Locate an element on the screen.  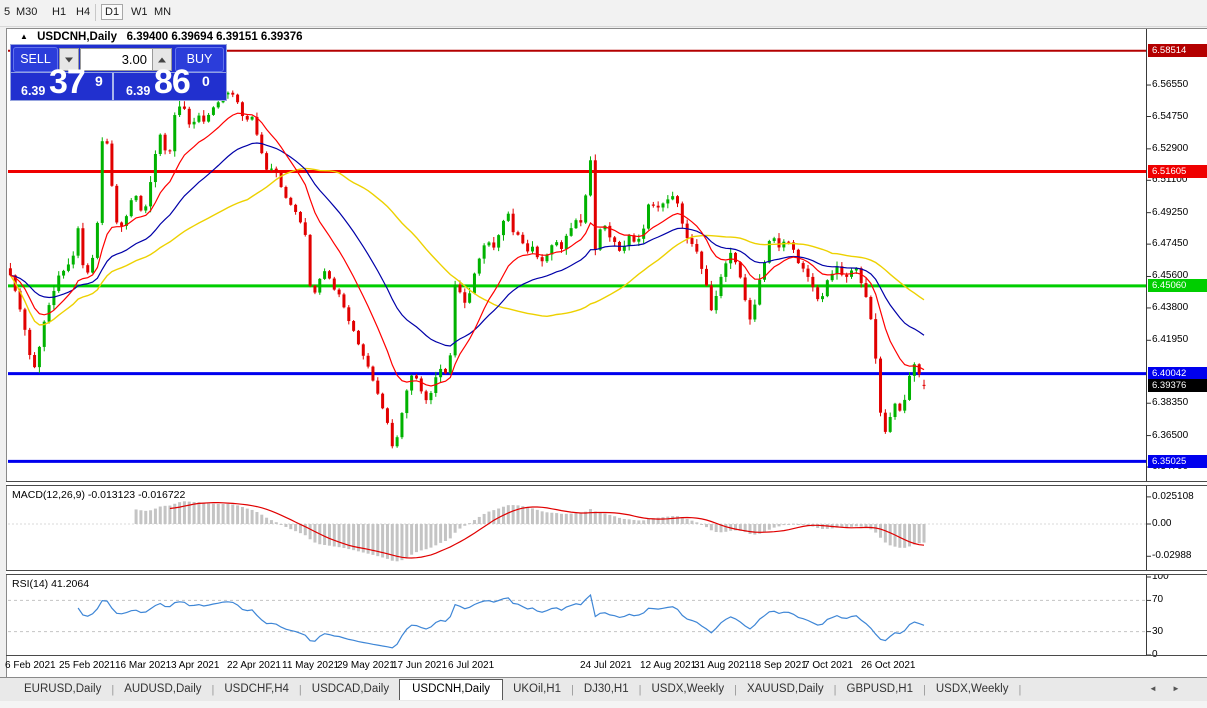
rsi-tick-label: 30 is located at coordinates (1158, 631).